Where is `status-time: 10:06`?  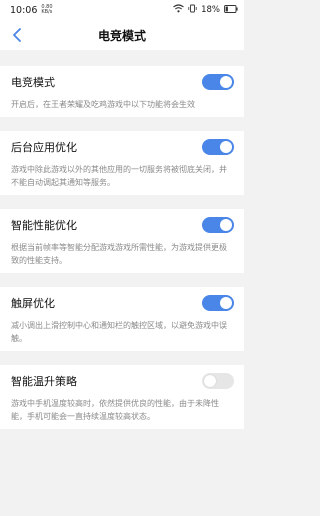
status-time: 10:06 is located at coordinates (24, 10).